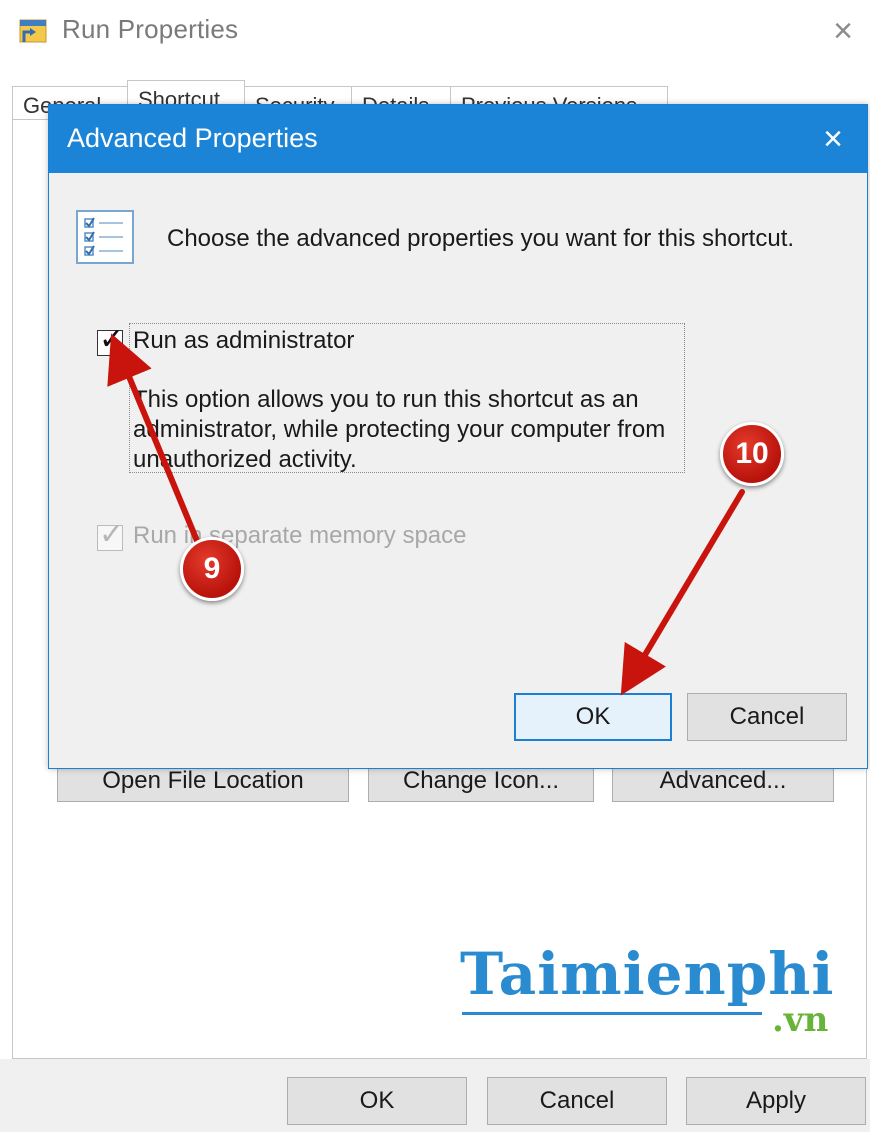 The width and height of the screenshot is (870, 1132). Describe the element at coordinates (833, 139) in the screenshot. I see `dialog-close-button: ×` at that location.